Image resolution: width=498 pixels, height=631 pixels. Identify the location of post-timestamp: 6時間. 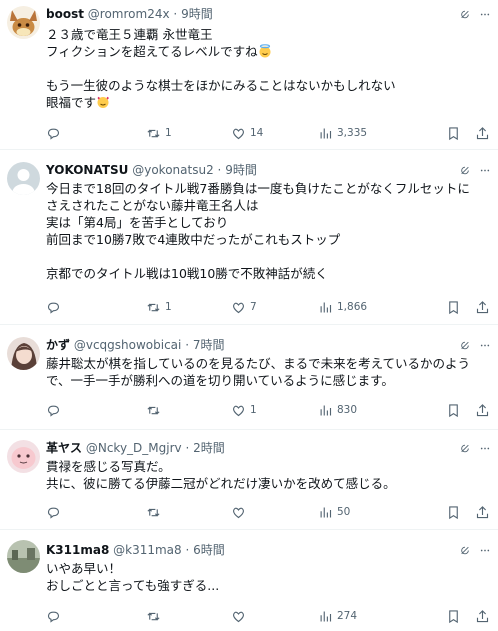
(209, 550).